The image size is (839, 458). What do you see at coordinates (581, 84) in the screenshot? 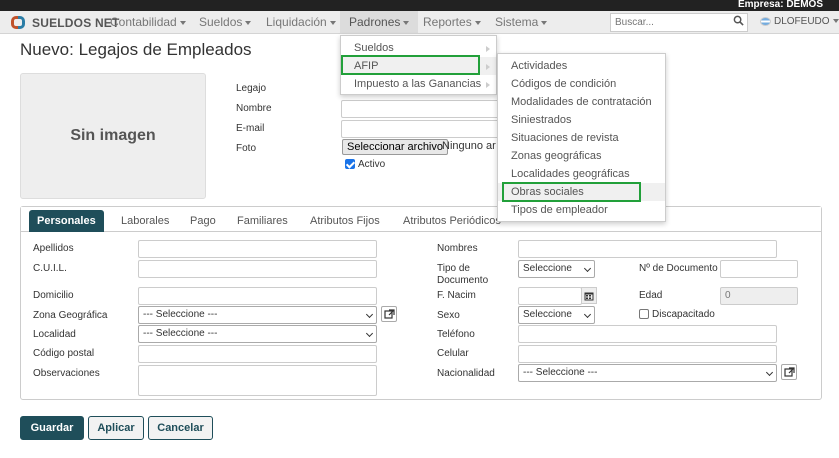
I see `menu-item-codigos-condicion: Códigos de condición` at bounding box center [581, 84].